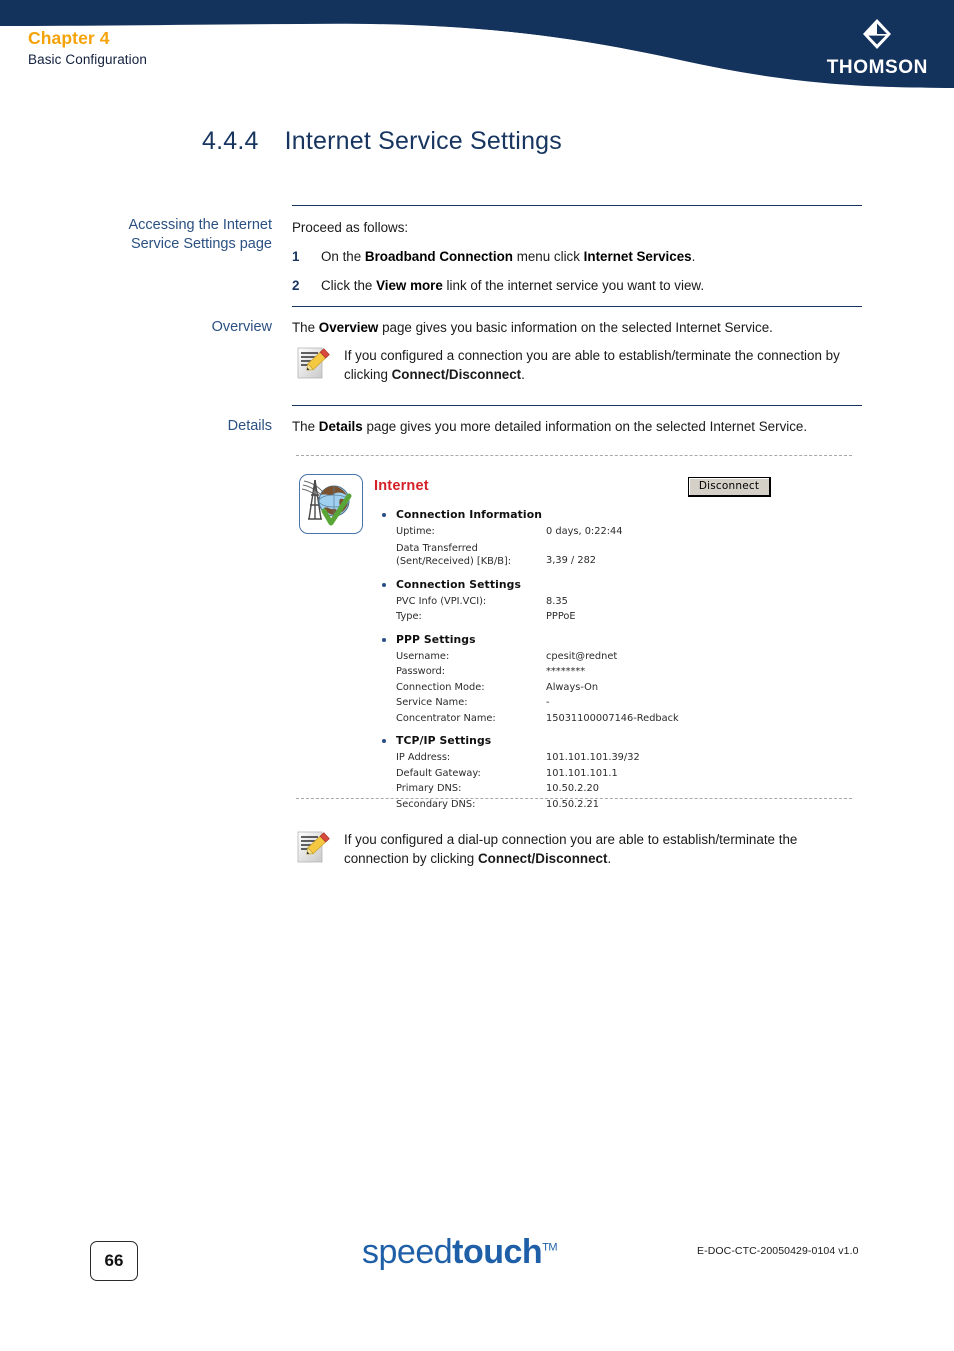  Describe the element at coordinates (446, 718) in the screenshot. I see `row-key: Concentrator Name:` at that location.